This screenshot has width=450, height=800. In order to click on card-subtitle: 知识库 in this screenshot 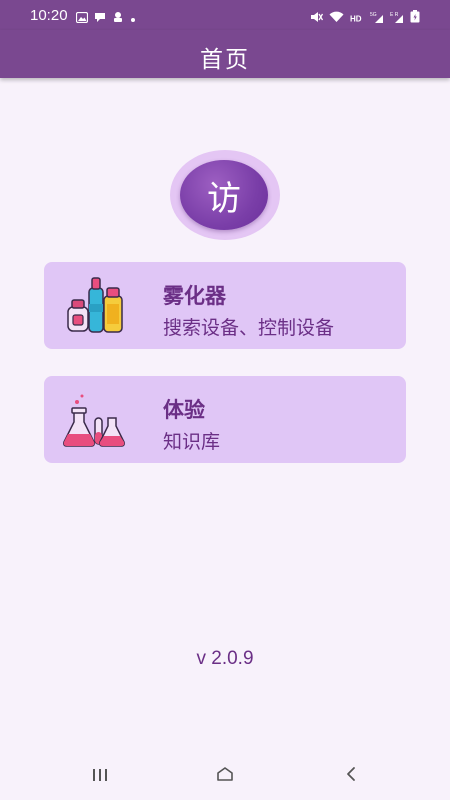, I will do `click(192, 442)`.